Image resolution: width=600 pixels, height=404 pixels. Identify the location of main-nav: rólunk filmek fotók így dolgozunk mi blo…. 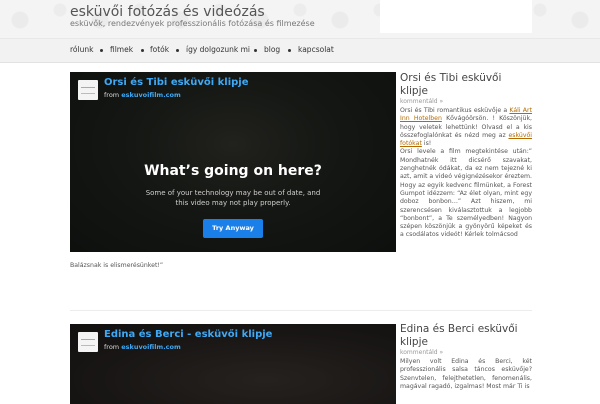
(300, 50).